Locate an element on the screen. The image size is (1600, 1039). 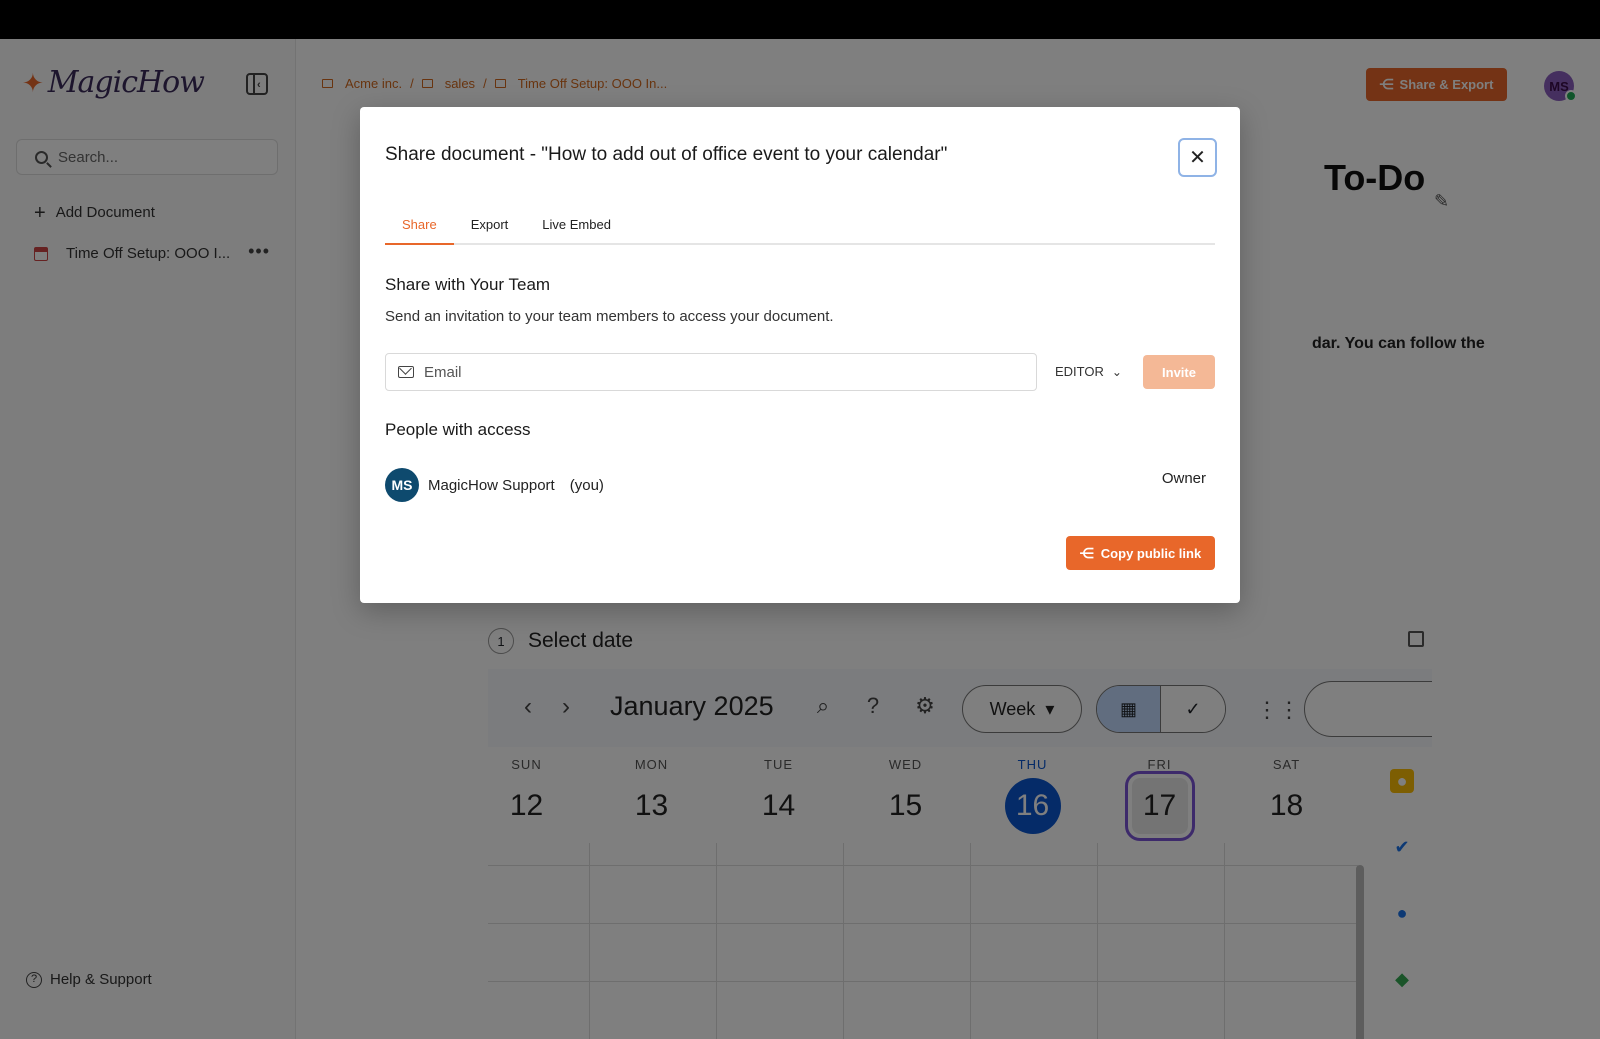
share-section-title: Share with Your Team is located at coordinates (468, 284).